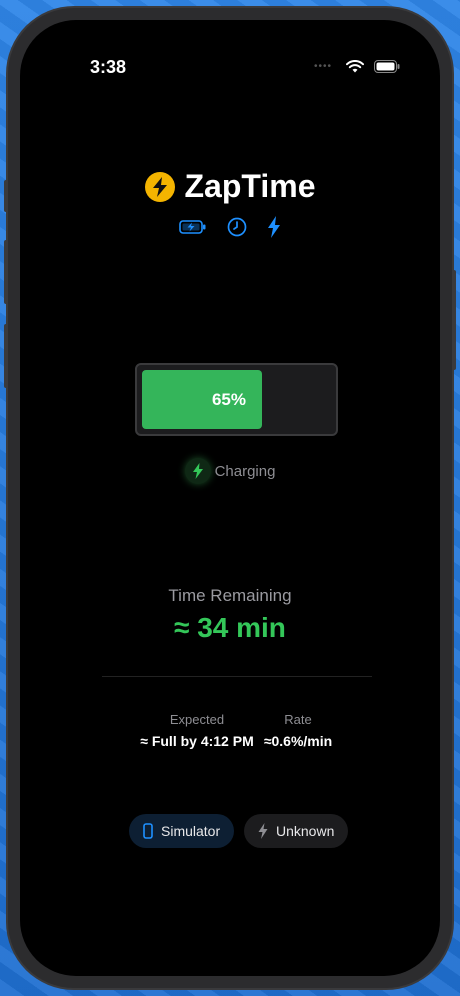 This screenshot has height=996, width=460. What do you see at coordinates (237, 227) in the screenshot?
I see `clock-icon` at bounding box center [237, 227].